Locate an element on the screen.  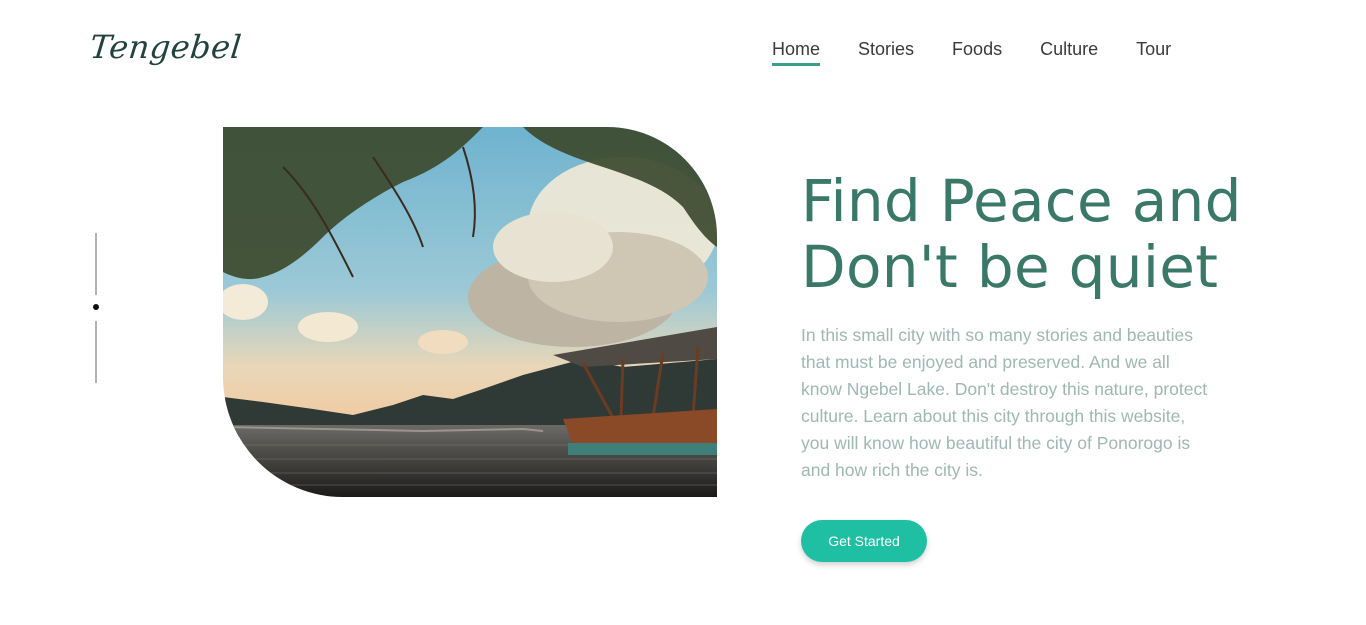
nav-item-foods: Foods is located at coordinates (977, 52).